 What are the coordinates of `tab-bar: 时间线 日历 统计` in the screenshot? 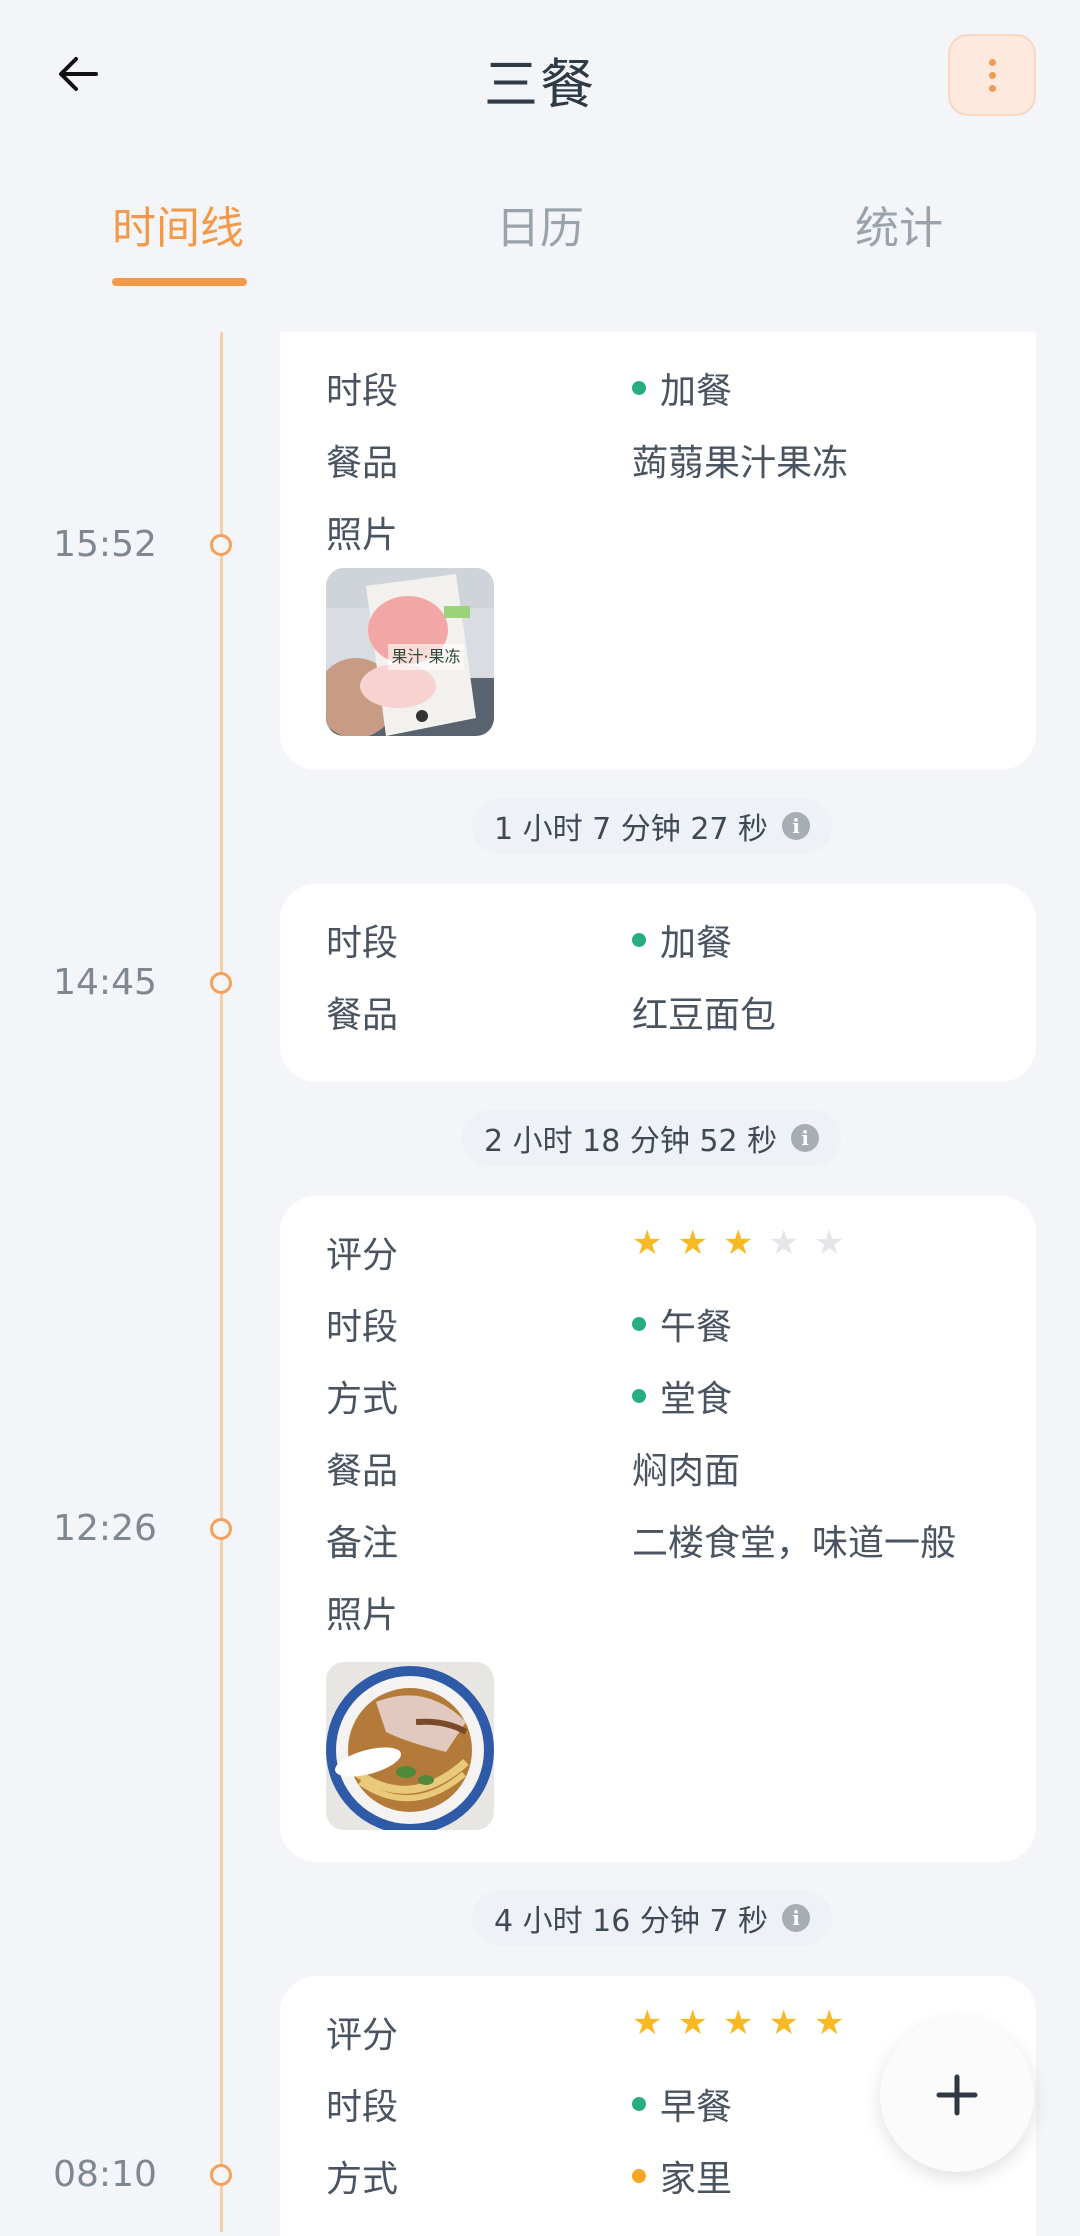 It's located at (540, 235).